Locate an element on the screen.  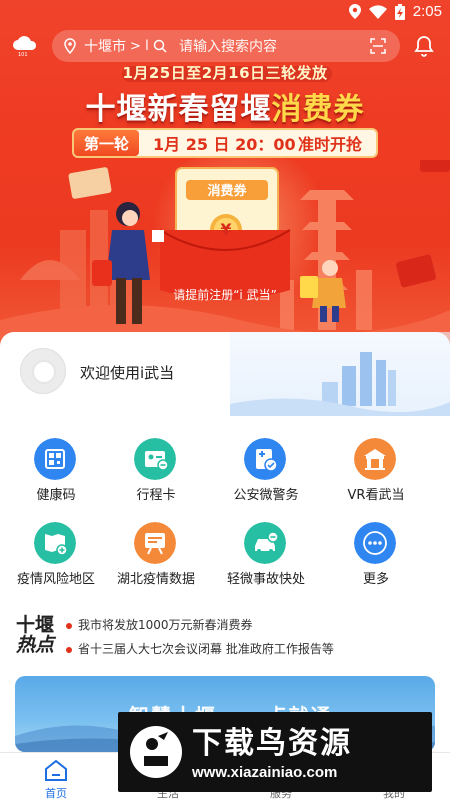
news-item: 省十三届人大七次会议闭幕 批准政府工作报告等 is located at coordinates (200, 648).